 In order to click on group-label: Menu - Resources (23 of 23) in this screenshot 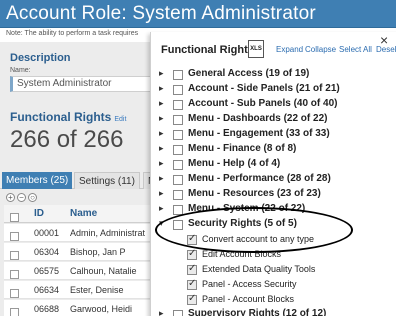, I will do `click(254, 193)`.